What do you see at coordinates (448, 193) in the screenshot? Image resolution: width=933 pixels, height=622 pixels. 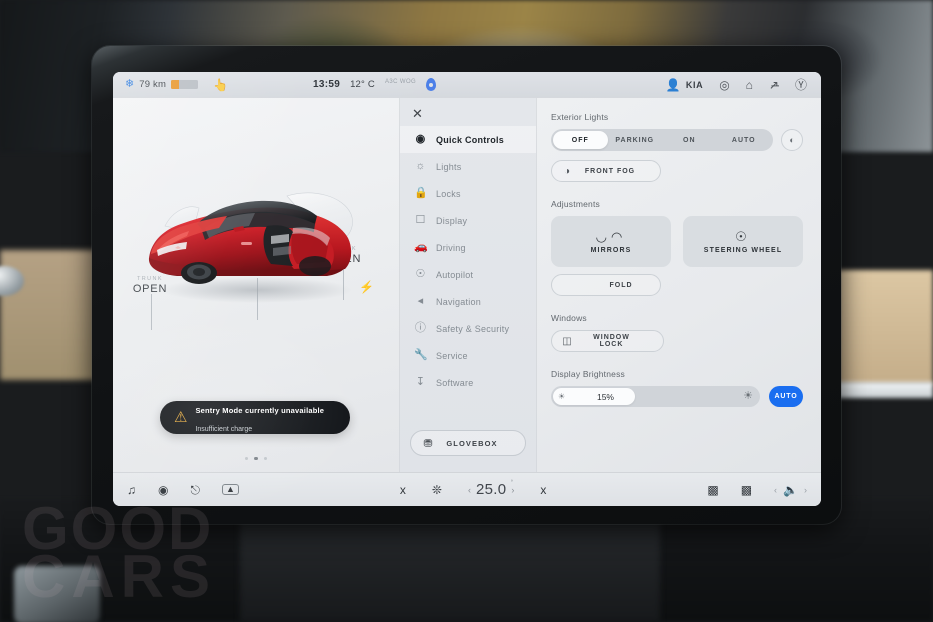 I see `sidebar-item-label: Locks` at bounding box center [448, 193].